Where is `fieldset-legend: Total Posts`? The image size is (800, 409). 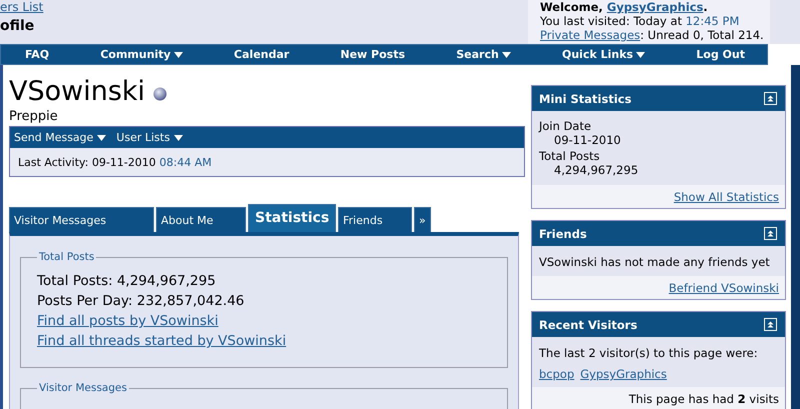
fieldset-legend: Total Posts is located at coordinates (66, 257).